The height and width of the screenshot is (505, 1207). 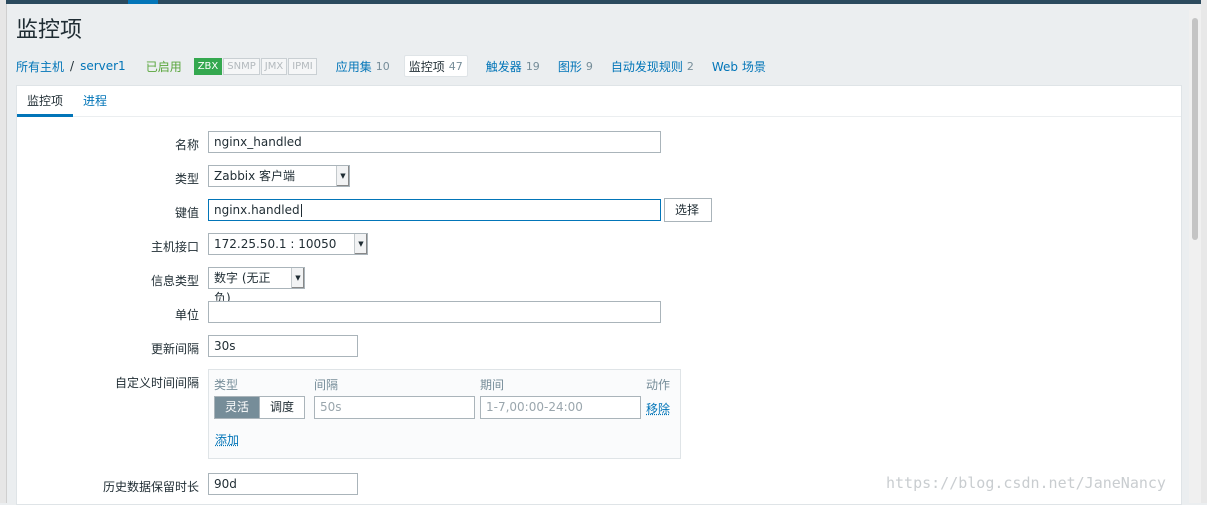 What do you see at coordinates (283, 484) in the screenshot?
I see `history-input: 90d` at bounding box center [283, 484].